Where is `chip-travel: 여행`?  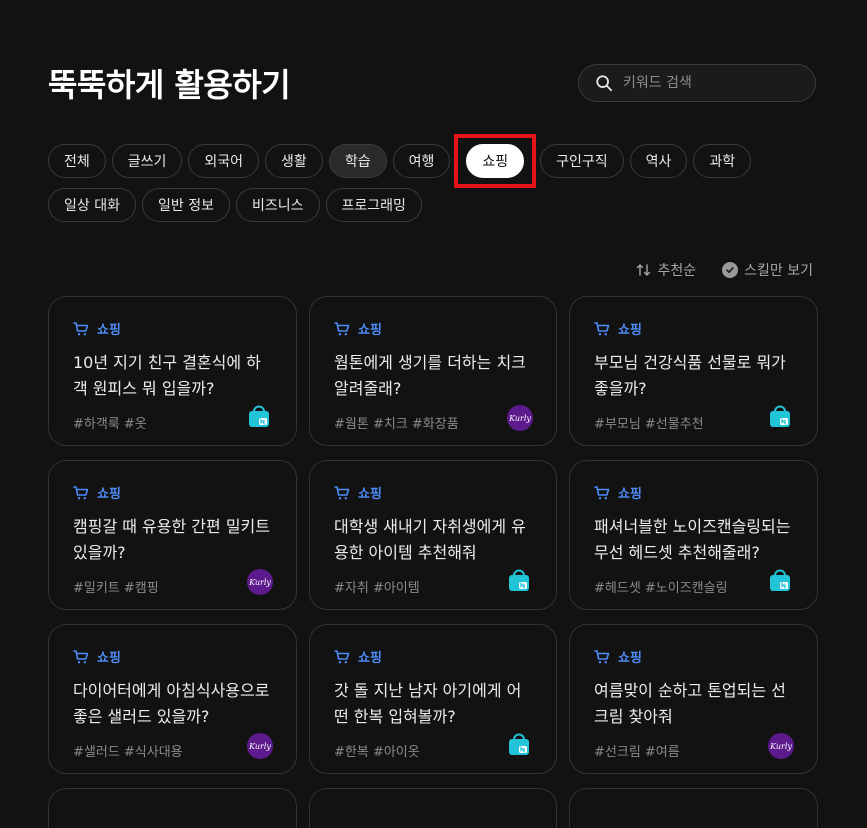
chip-travel: 여행 is located at coordinates (421, 161).